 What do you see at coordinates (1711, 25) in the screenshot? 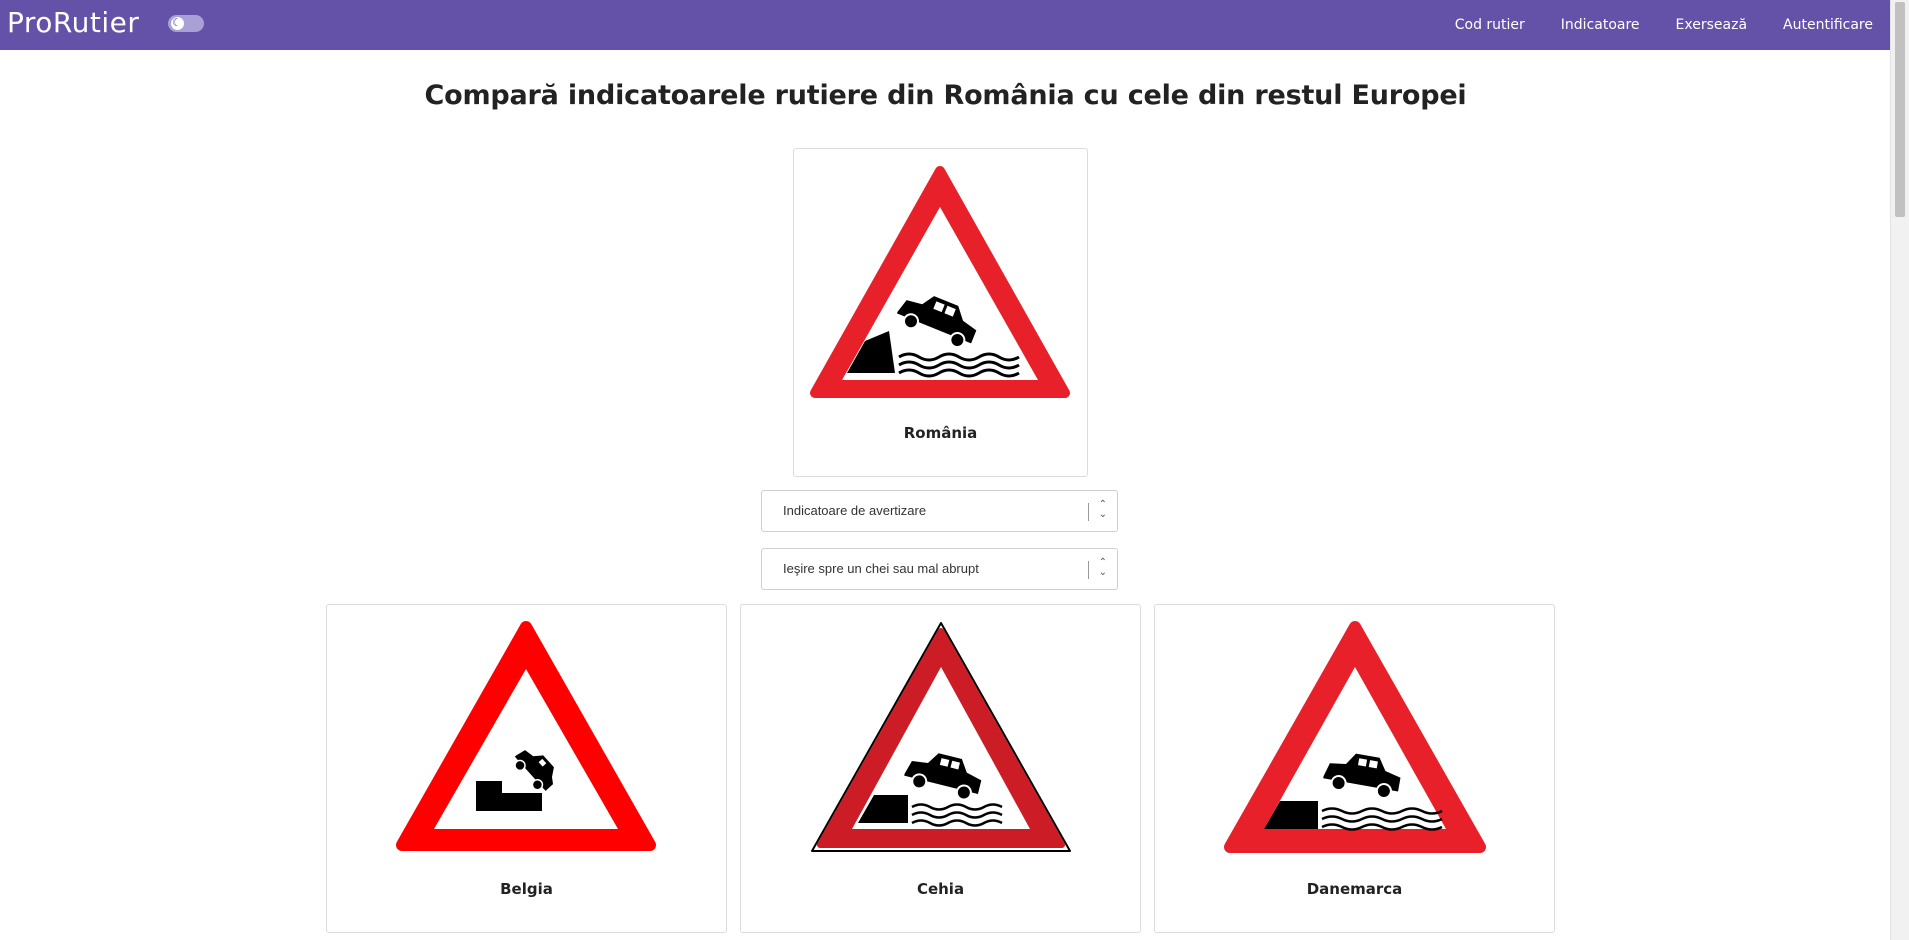
I see `nav-link-exerseaza: Exersează` at bounding box center [1711, 25].